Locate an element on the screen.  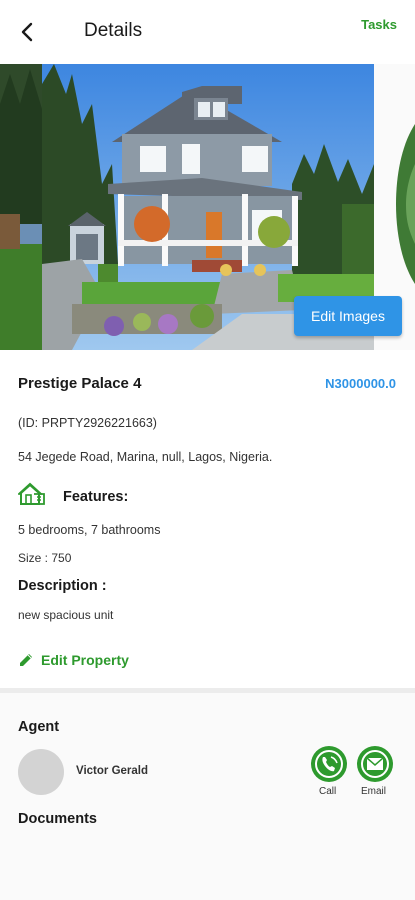
arrow-left-icon is located at coordinates (27, 32).